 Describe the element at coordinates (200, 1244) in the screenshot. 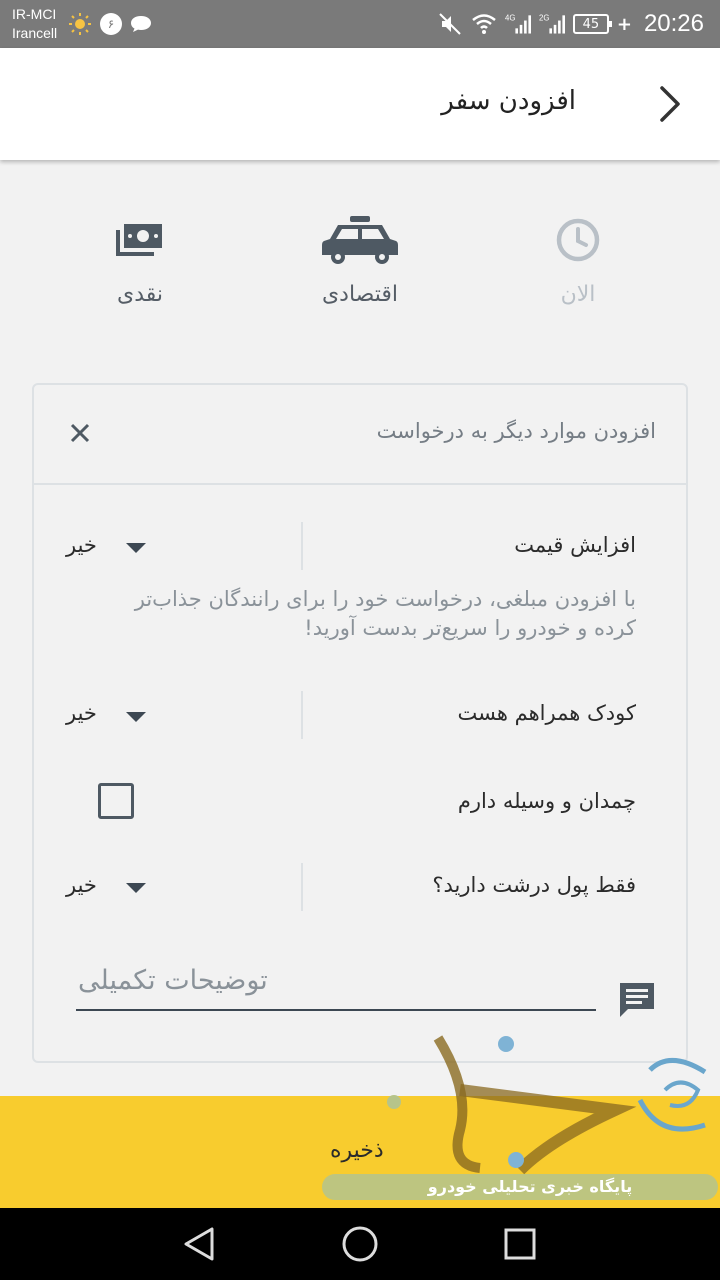

I see `nav-back-icon` at that location.